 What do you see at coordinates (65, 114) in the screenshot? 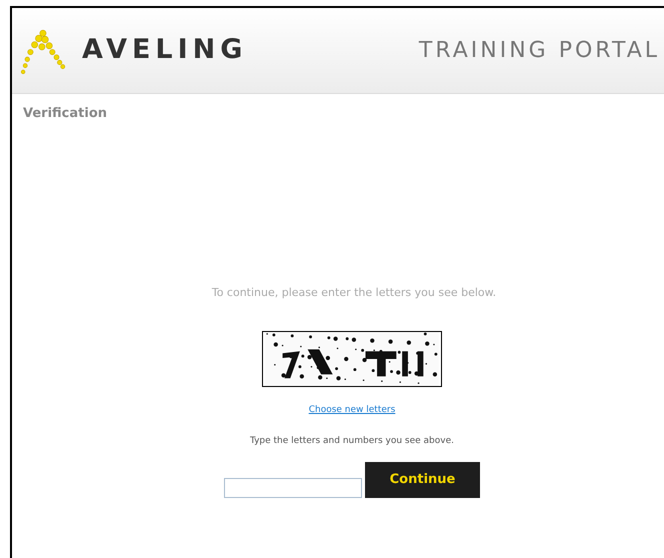
I see `page-title: Verification` at bounding box center [65, 114].